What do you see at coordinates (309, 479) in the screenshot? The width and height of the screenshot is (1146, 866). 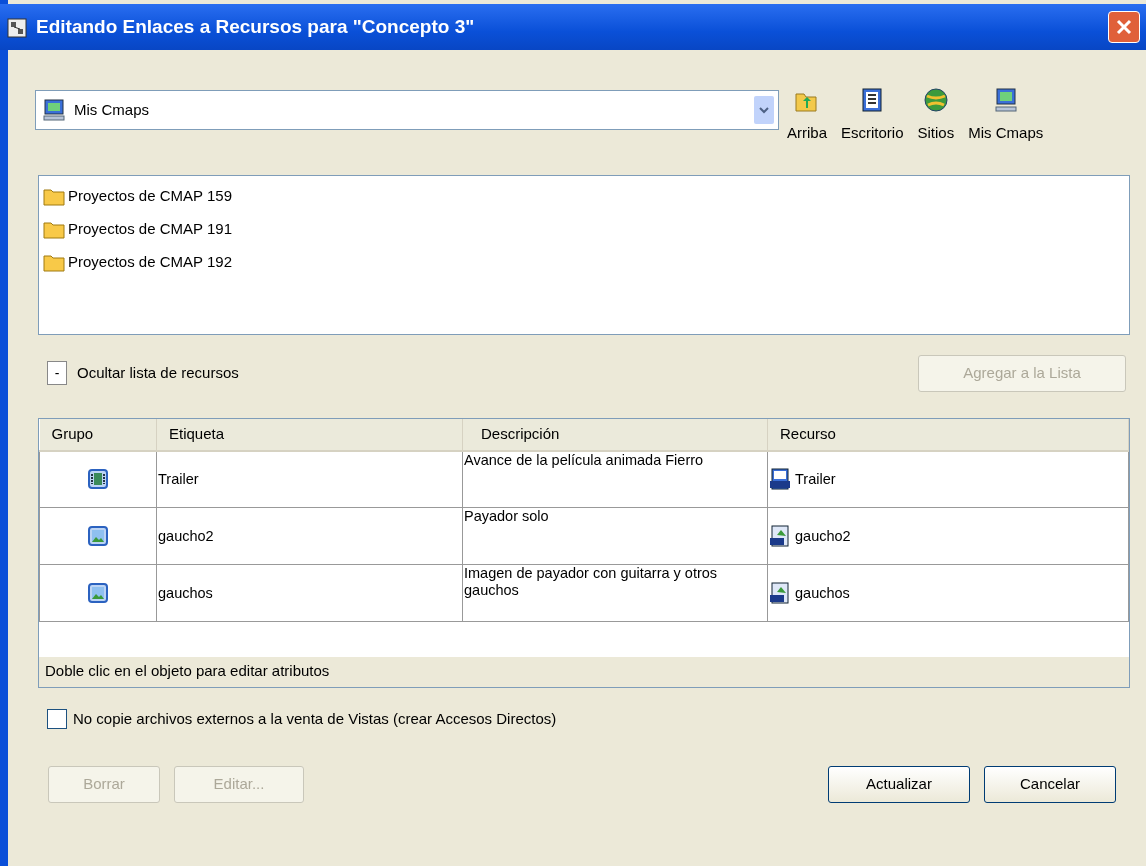 I see `label-cell: Trailer` at bounding box center [309, 479].